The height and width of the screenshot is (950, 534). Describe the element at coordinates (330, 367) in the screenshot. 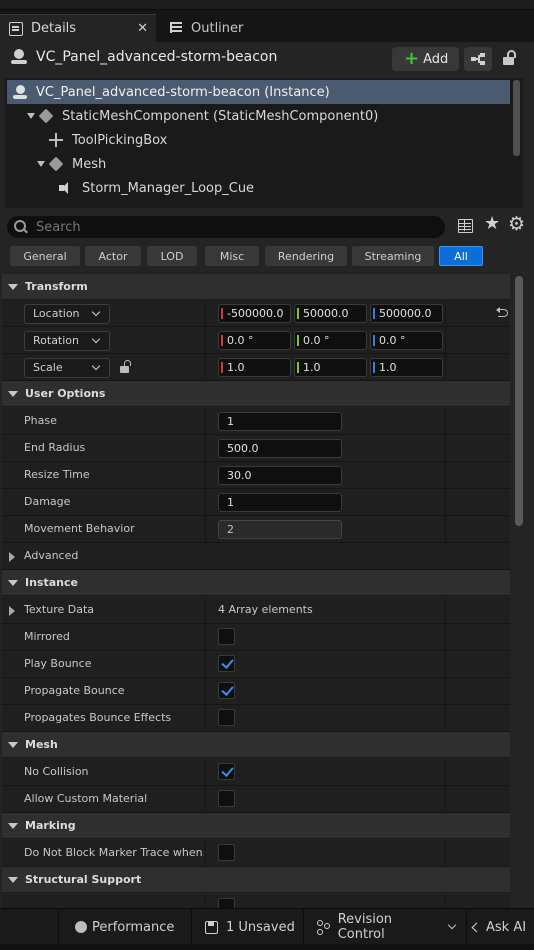

I see `scale-y-field: 1.0` at that location.